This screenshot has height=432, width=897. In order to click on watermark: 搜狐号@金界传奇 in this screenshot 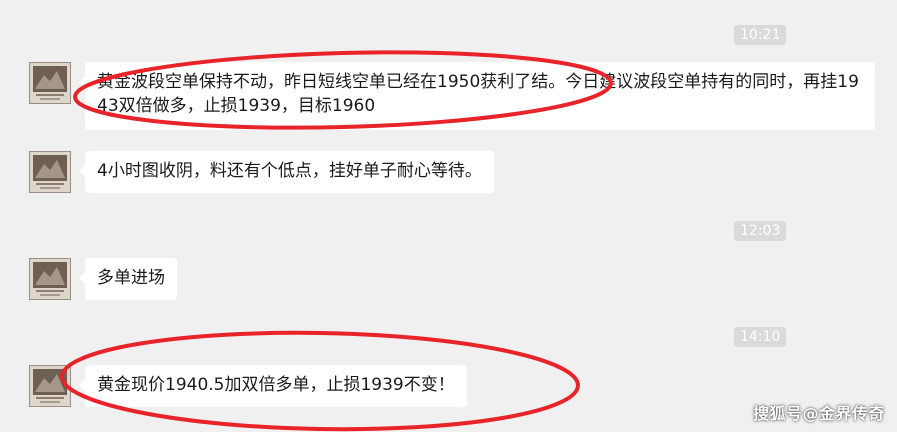, I will do `click(818, 413)`.